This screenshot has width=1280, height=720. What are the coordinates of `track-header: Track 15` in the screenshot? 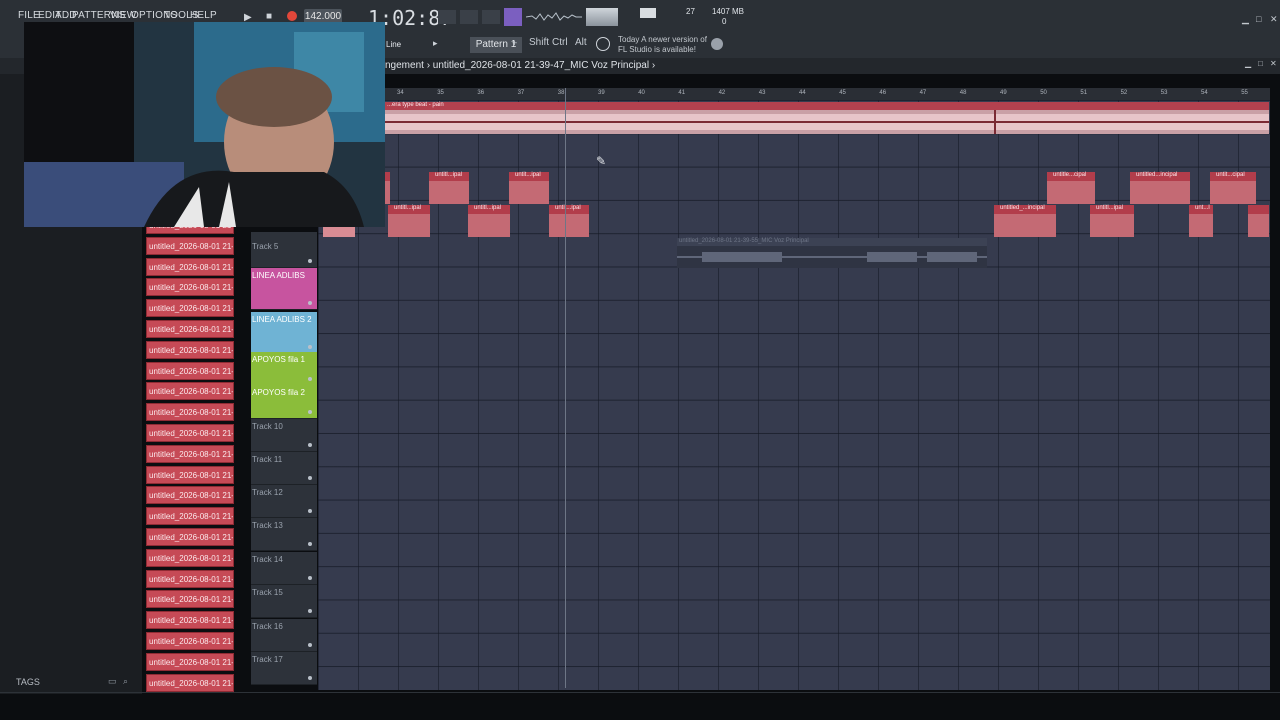 It's located at (284, 601).